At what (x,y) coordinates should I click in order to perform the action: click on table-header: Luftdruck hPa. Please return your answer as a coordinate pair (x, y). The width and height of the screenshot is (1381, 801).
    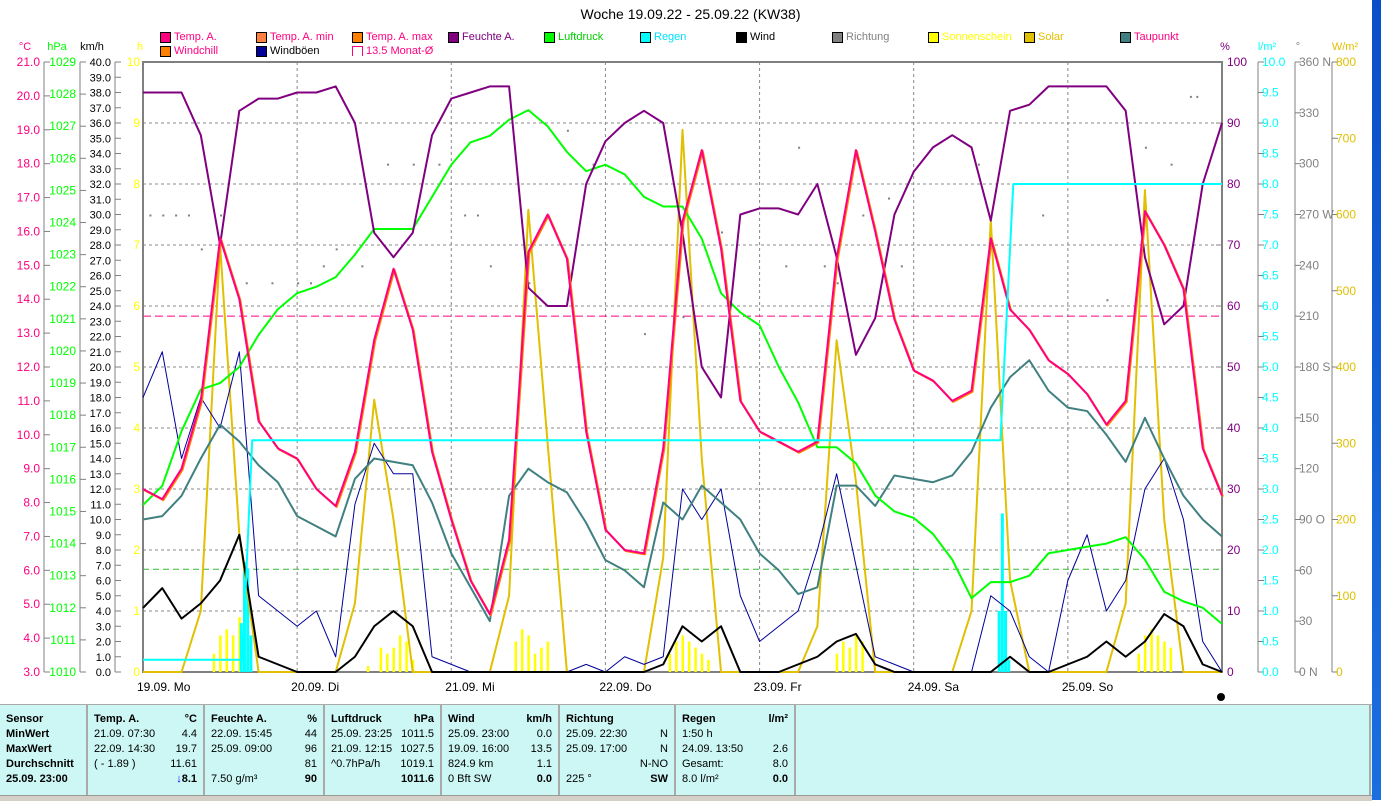
    Looking at the image, I should click on (382, 719).